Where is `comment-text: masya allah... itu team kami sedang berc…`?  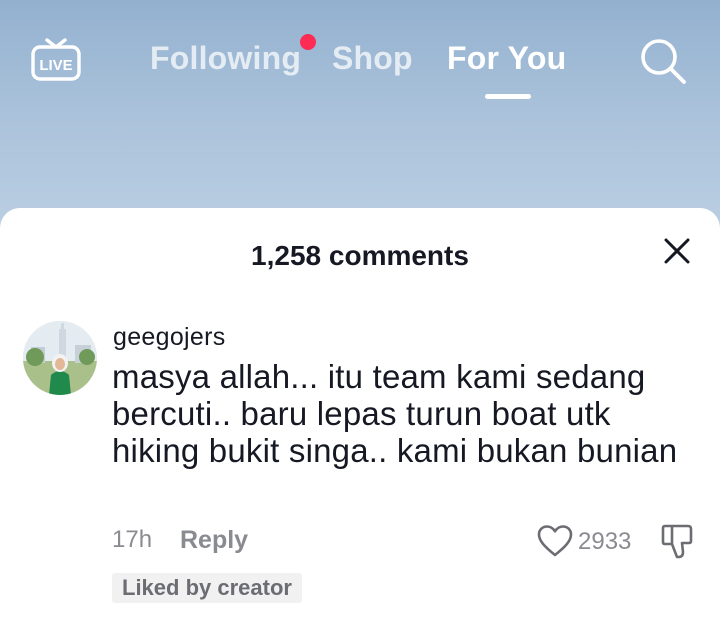 comment-text: masya allah... itu team kami sedang berc… is located at coordinates (395, 413).